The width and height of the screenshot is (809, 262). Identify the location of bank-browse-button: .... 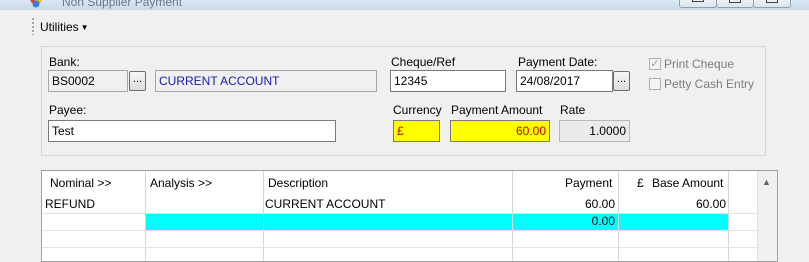
(137, 81).